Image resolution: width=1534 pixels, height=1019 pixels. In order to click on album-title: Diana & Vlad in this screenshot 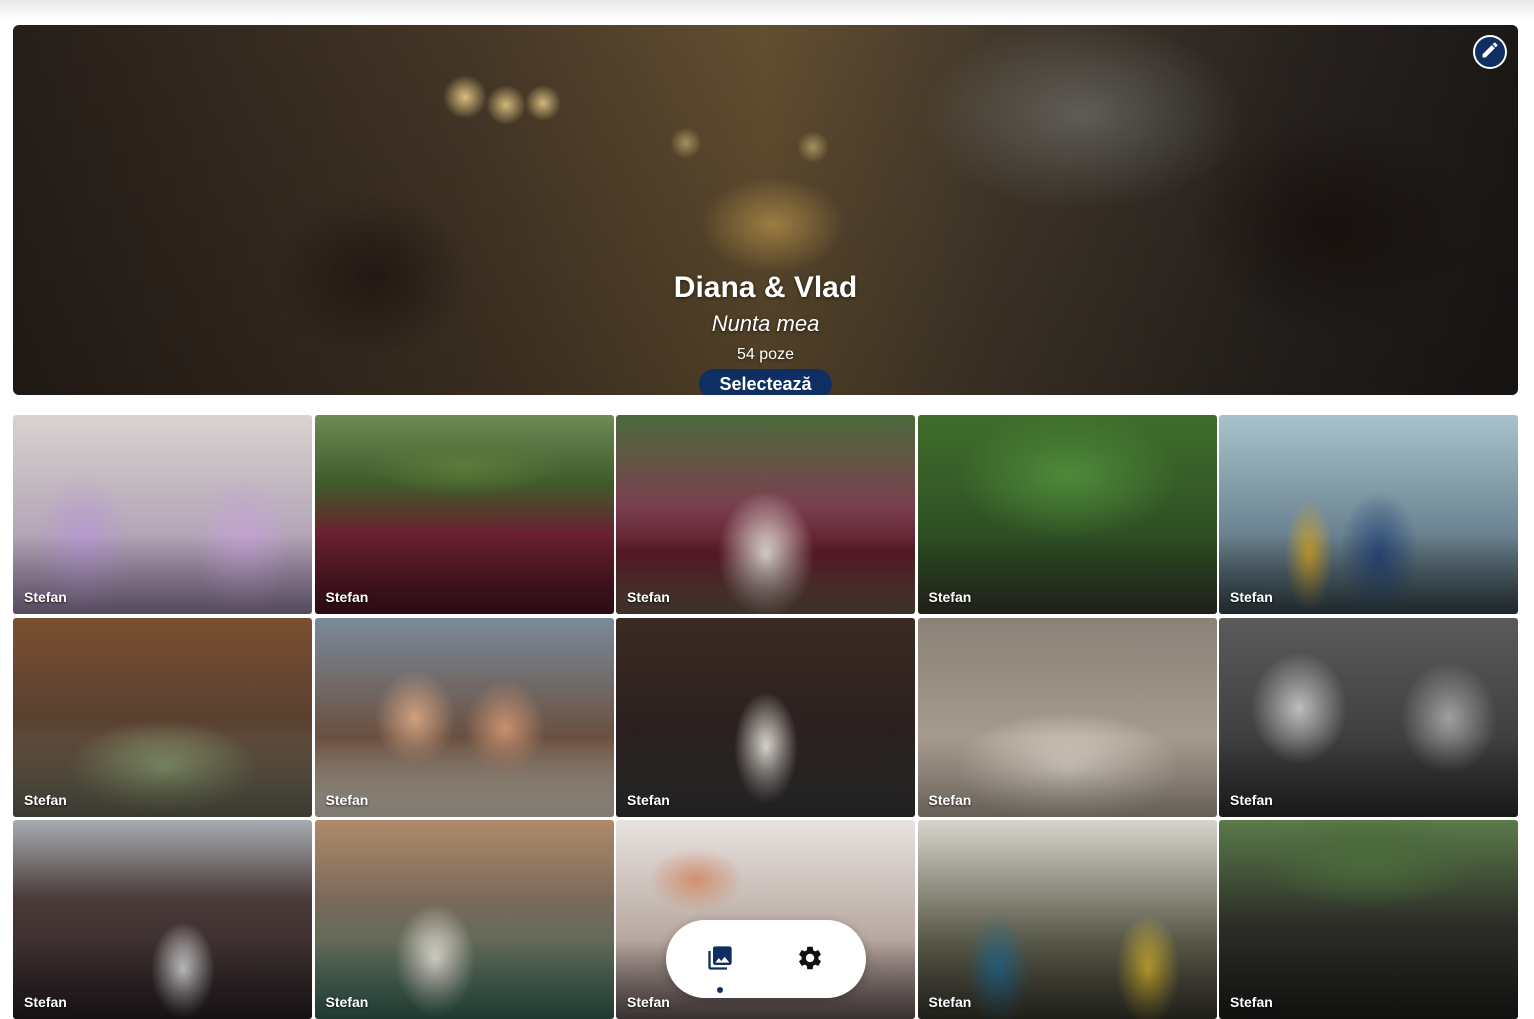, I will do `click(765, 287)`.